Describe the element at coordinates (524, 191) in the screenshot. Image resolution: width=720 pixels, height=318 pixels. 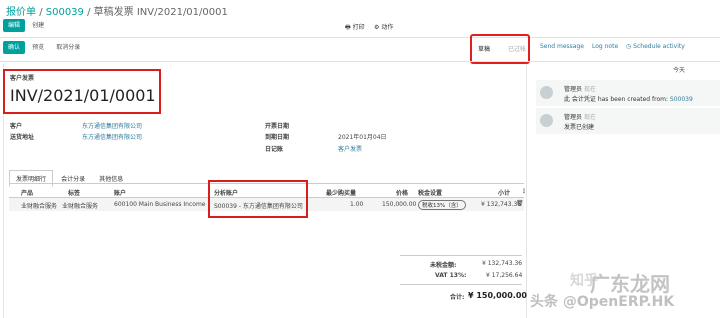
I see `column-options-icon: ⋮` at that location.